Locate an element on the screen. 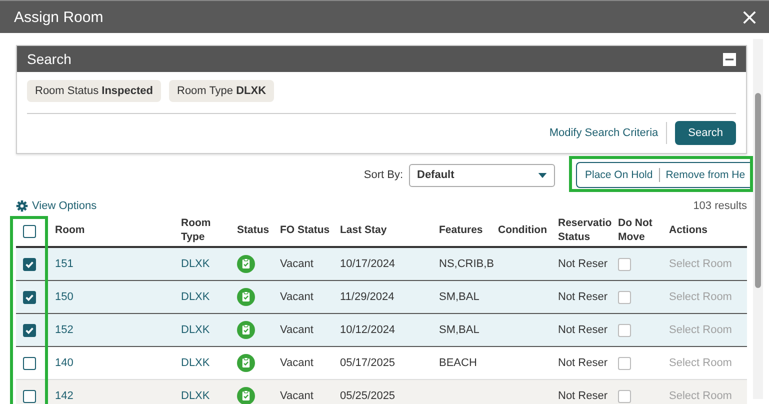  column-header: Room is located at coordinates (70, 231).